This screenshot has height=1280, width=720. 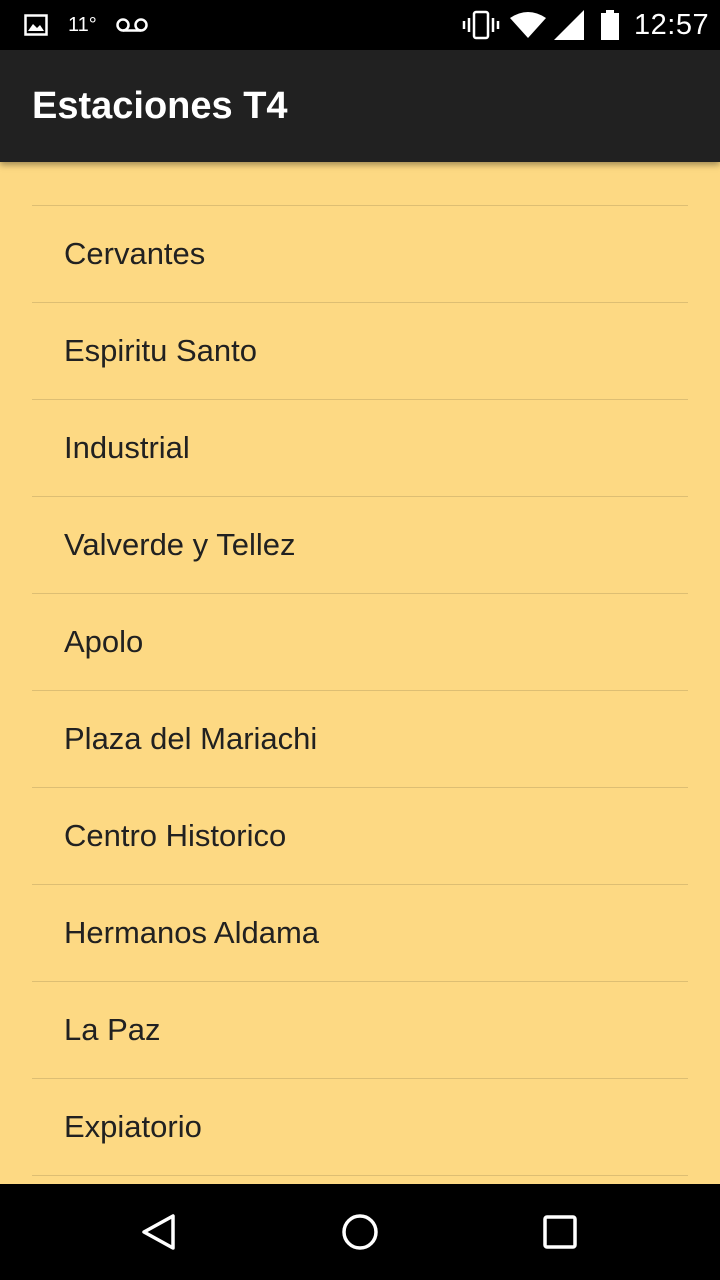 I want to click on station-name: Expiatorio, so click(x=133, y=1126).